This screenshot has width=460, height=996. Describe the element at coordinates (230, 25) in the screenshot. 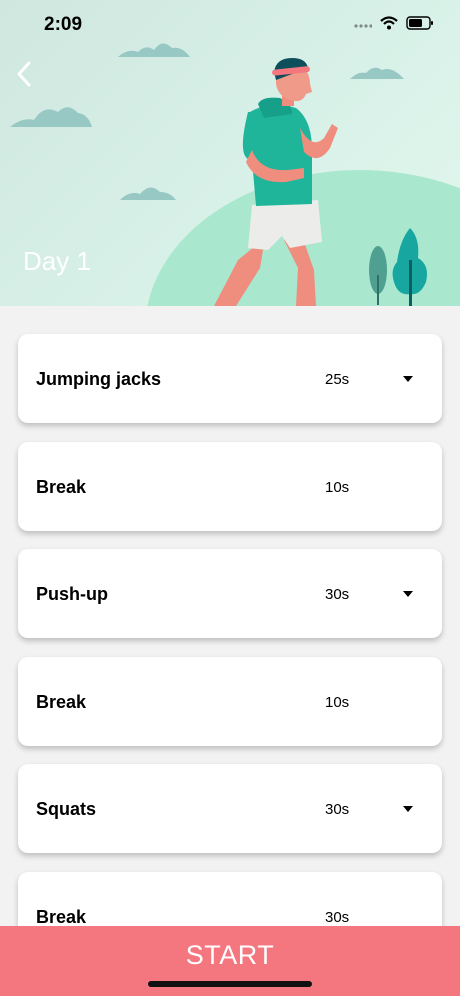

I see `status-bar: 2:09` at that location.